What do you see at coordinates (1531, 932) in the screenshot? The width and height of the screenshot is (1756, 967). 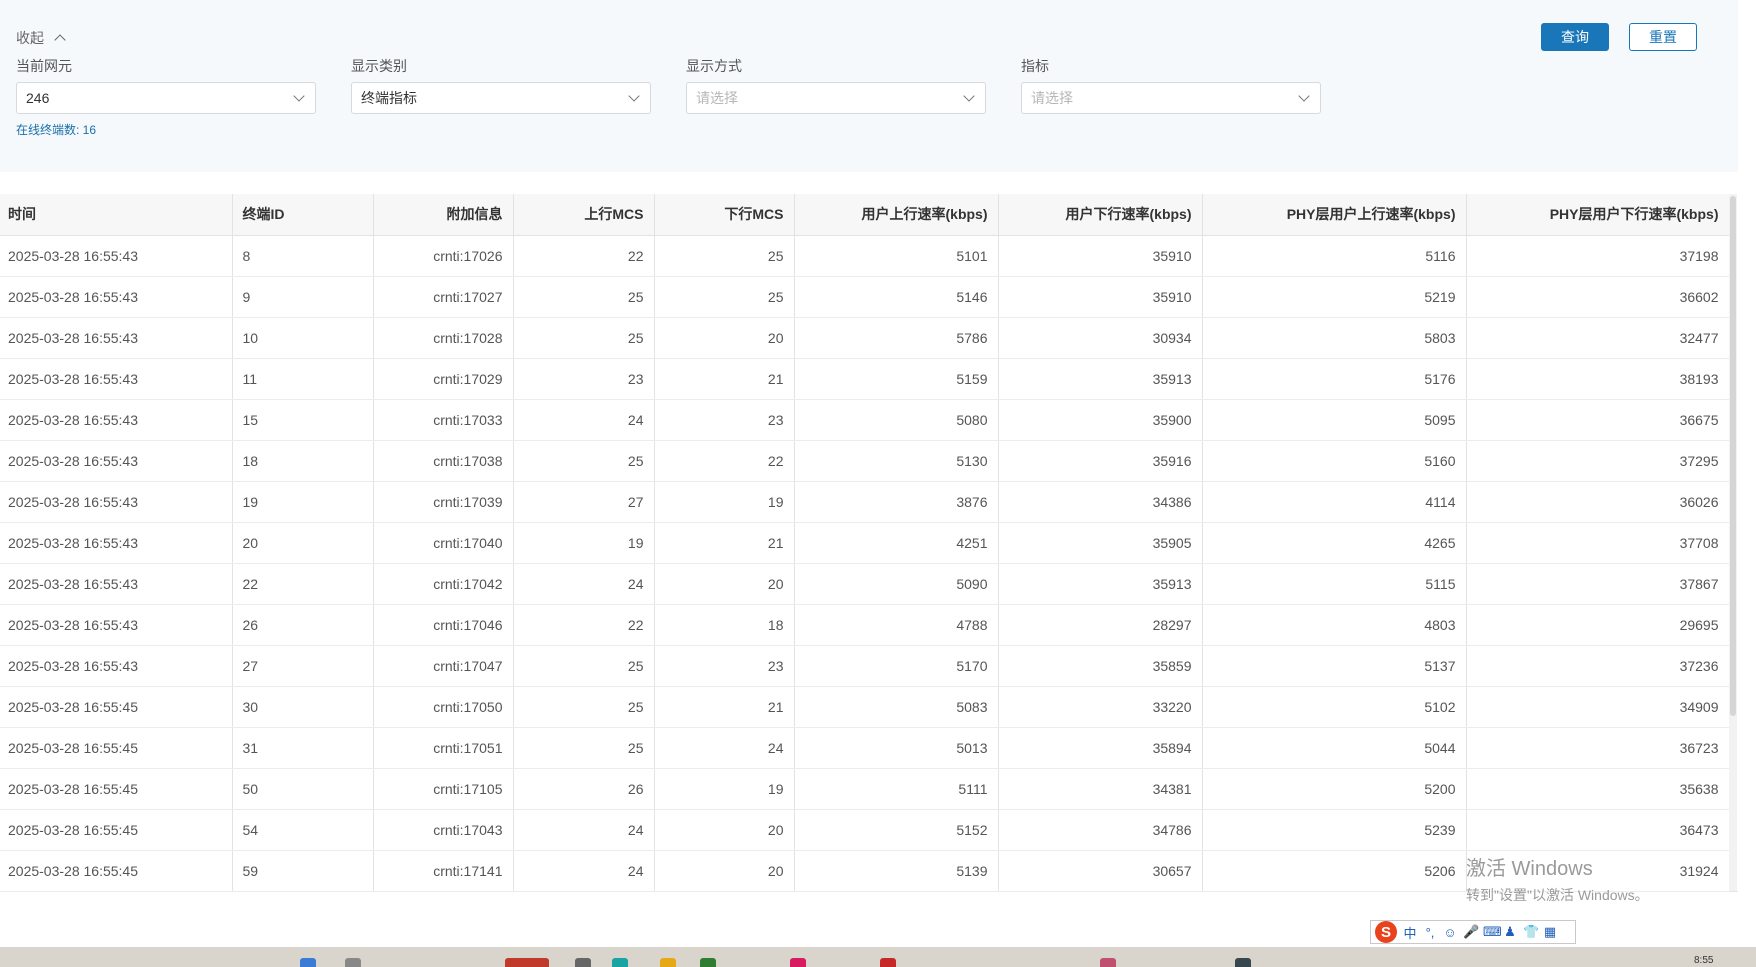 I see `skin-icon: 👕` at bounding box center [1531, 932].